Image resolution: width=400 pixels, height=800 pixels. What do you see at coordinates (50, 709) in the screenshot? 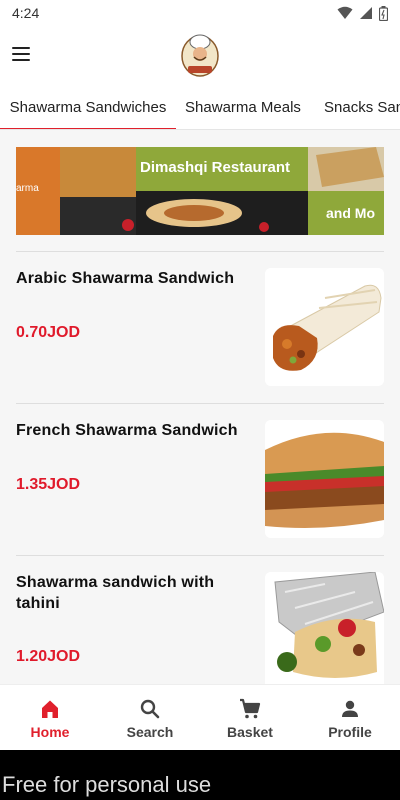
I see `home-icon` at bounding box center [50, 709].